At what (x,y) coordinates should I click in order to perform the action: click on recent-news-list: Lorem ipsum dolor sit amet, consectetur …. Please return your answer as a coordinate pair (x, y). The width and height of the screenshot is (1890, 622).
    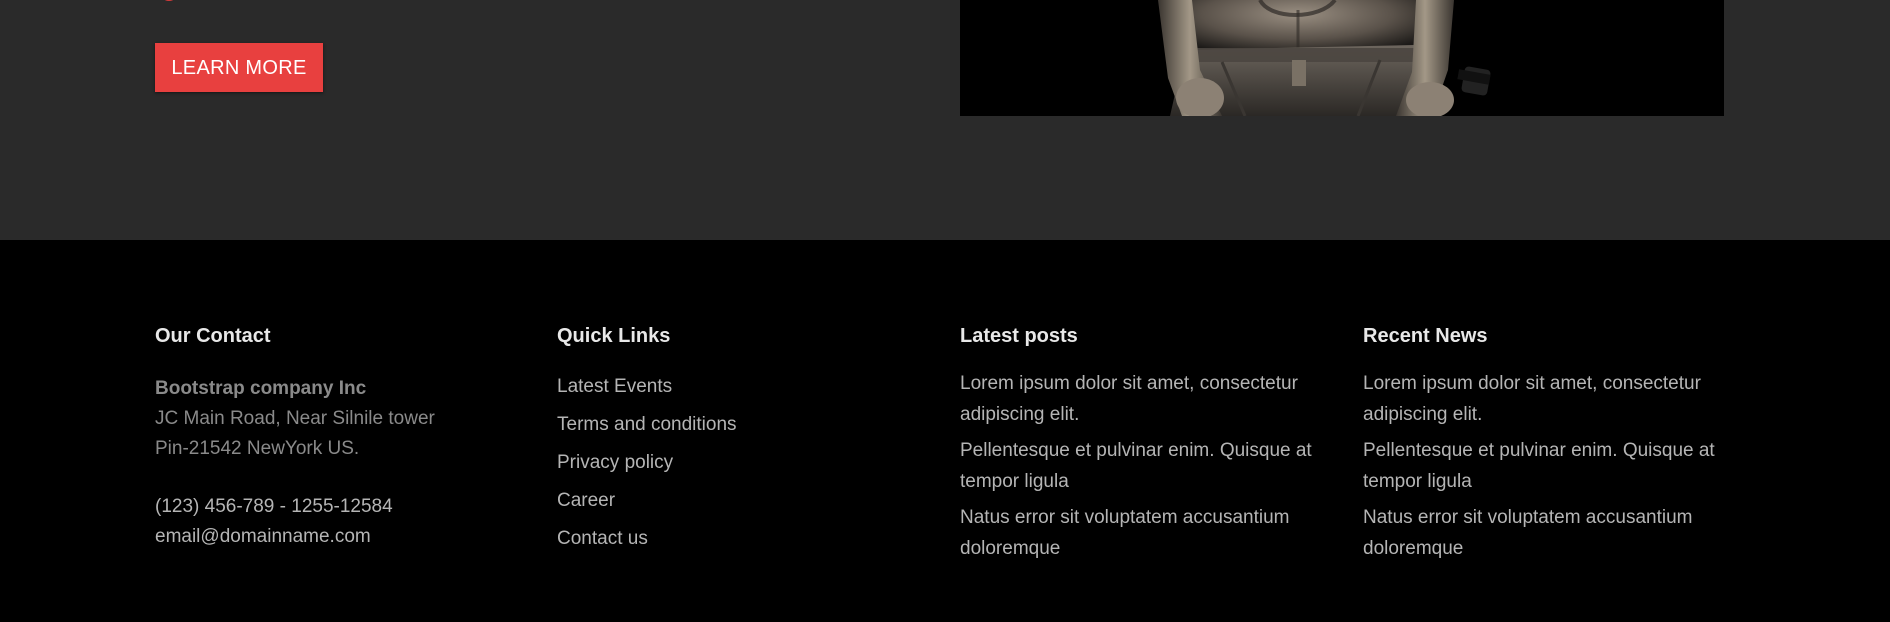
    Looking at the image, I should click on (1553, 466).